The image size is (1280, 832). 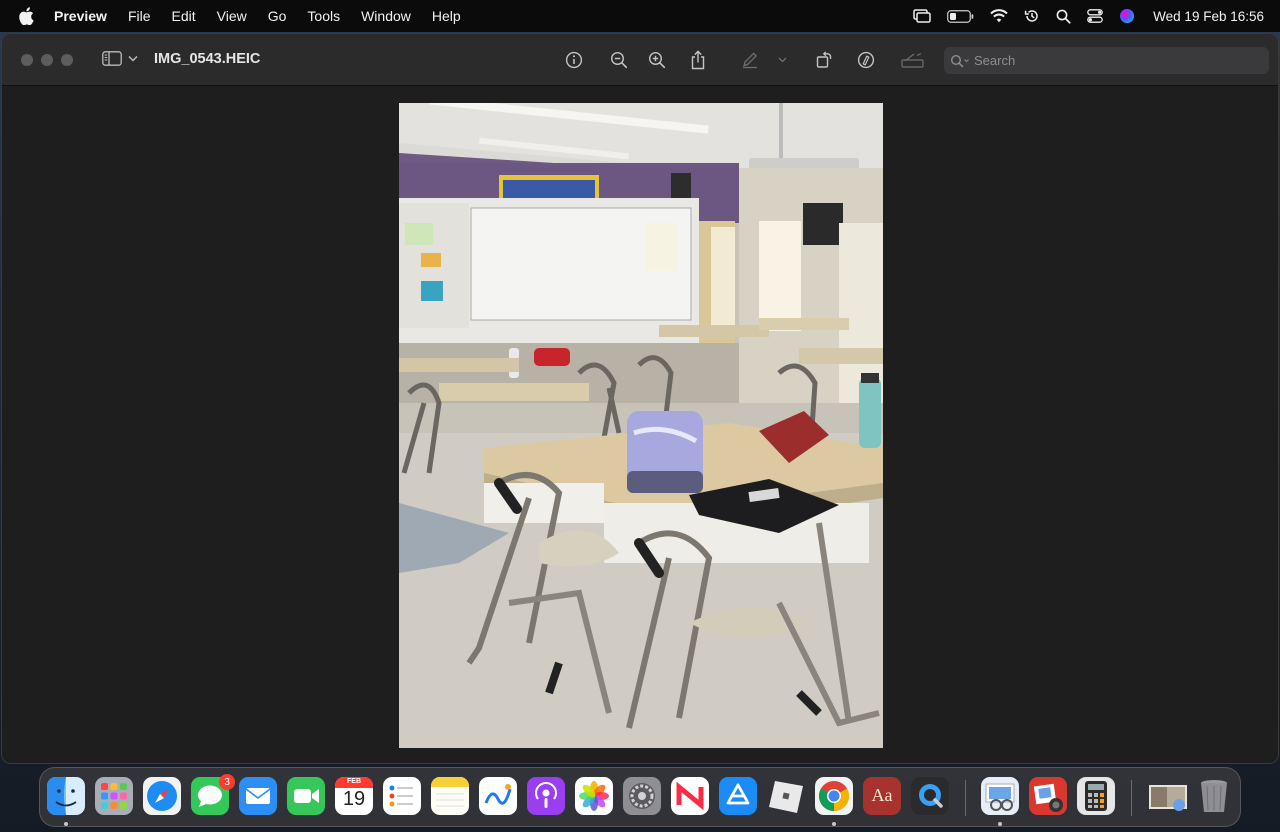 I want to click on sidebar-toggle-button, so click(x=120, y=58).